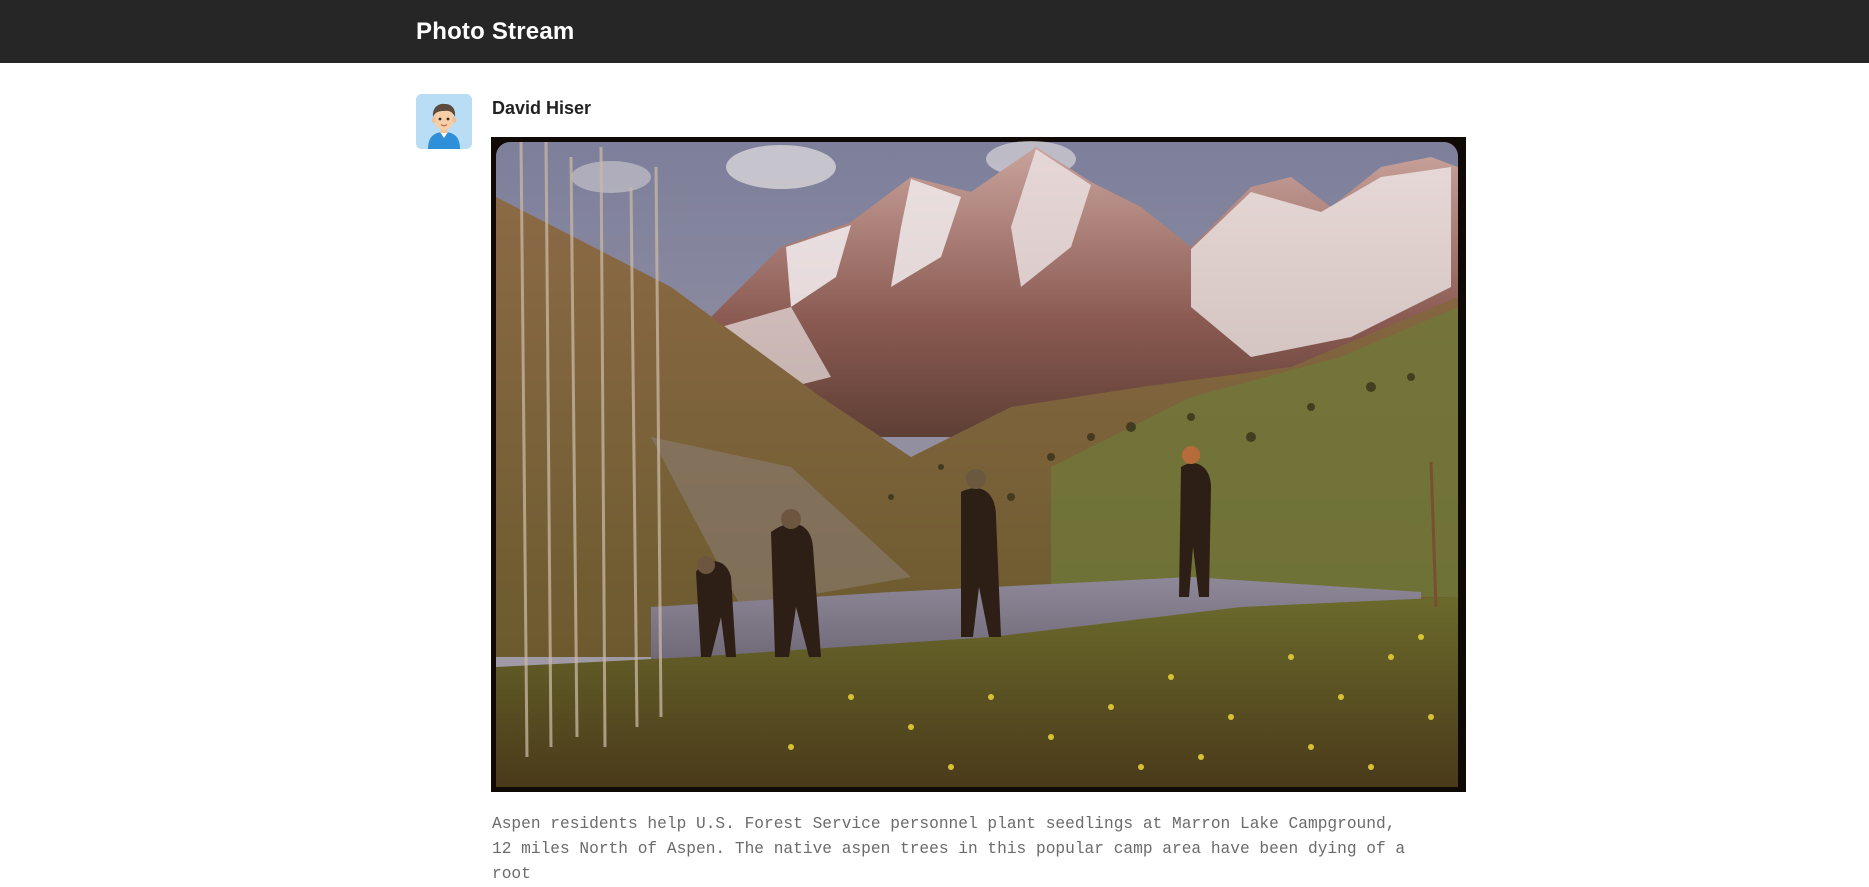 This screenshot has height=887, width=1869. I want to click on author-avatar, so click(444, 121).